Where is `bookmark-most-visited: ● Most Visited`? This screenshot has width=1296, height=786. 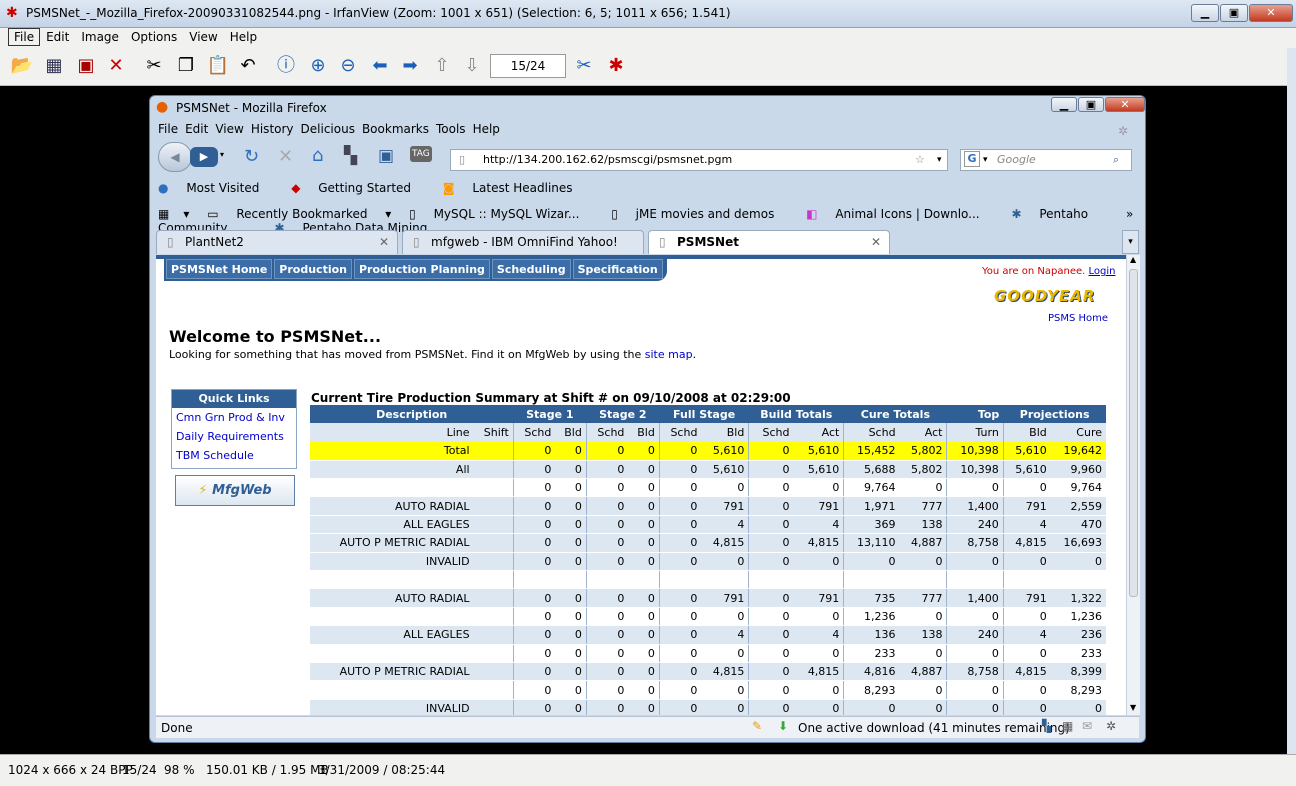 bookmark-most-visited: ● Most Visited is located at coordinates (215, 188).